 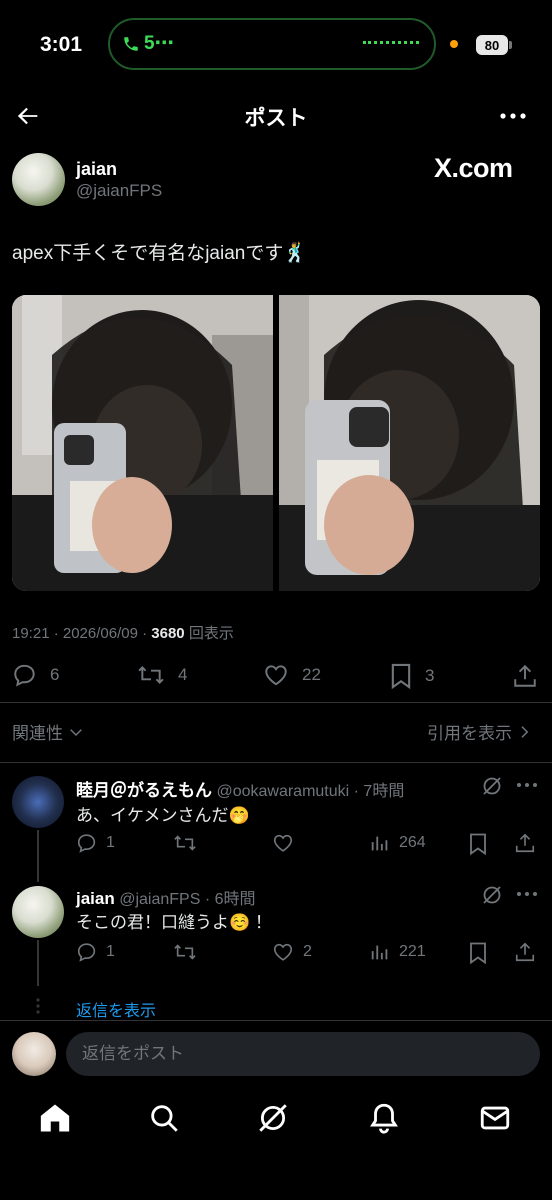 I want to click on author-avatar, so click(x=38, y=179).